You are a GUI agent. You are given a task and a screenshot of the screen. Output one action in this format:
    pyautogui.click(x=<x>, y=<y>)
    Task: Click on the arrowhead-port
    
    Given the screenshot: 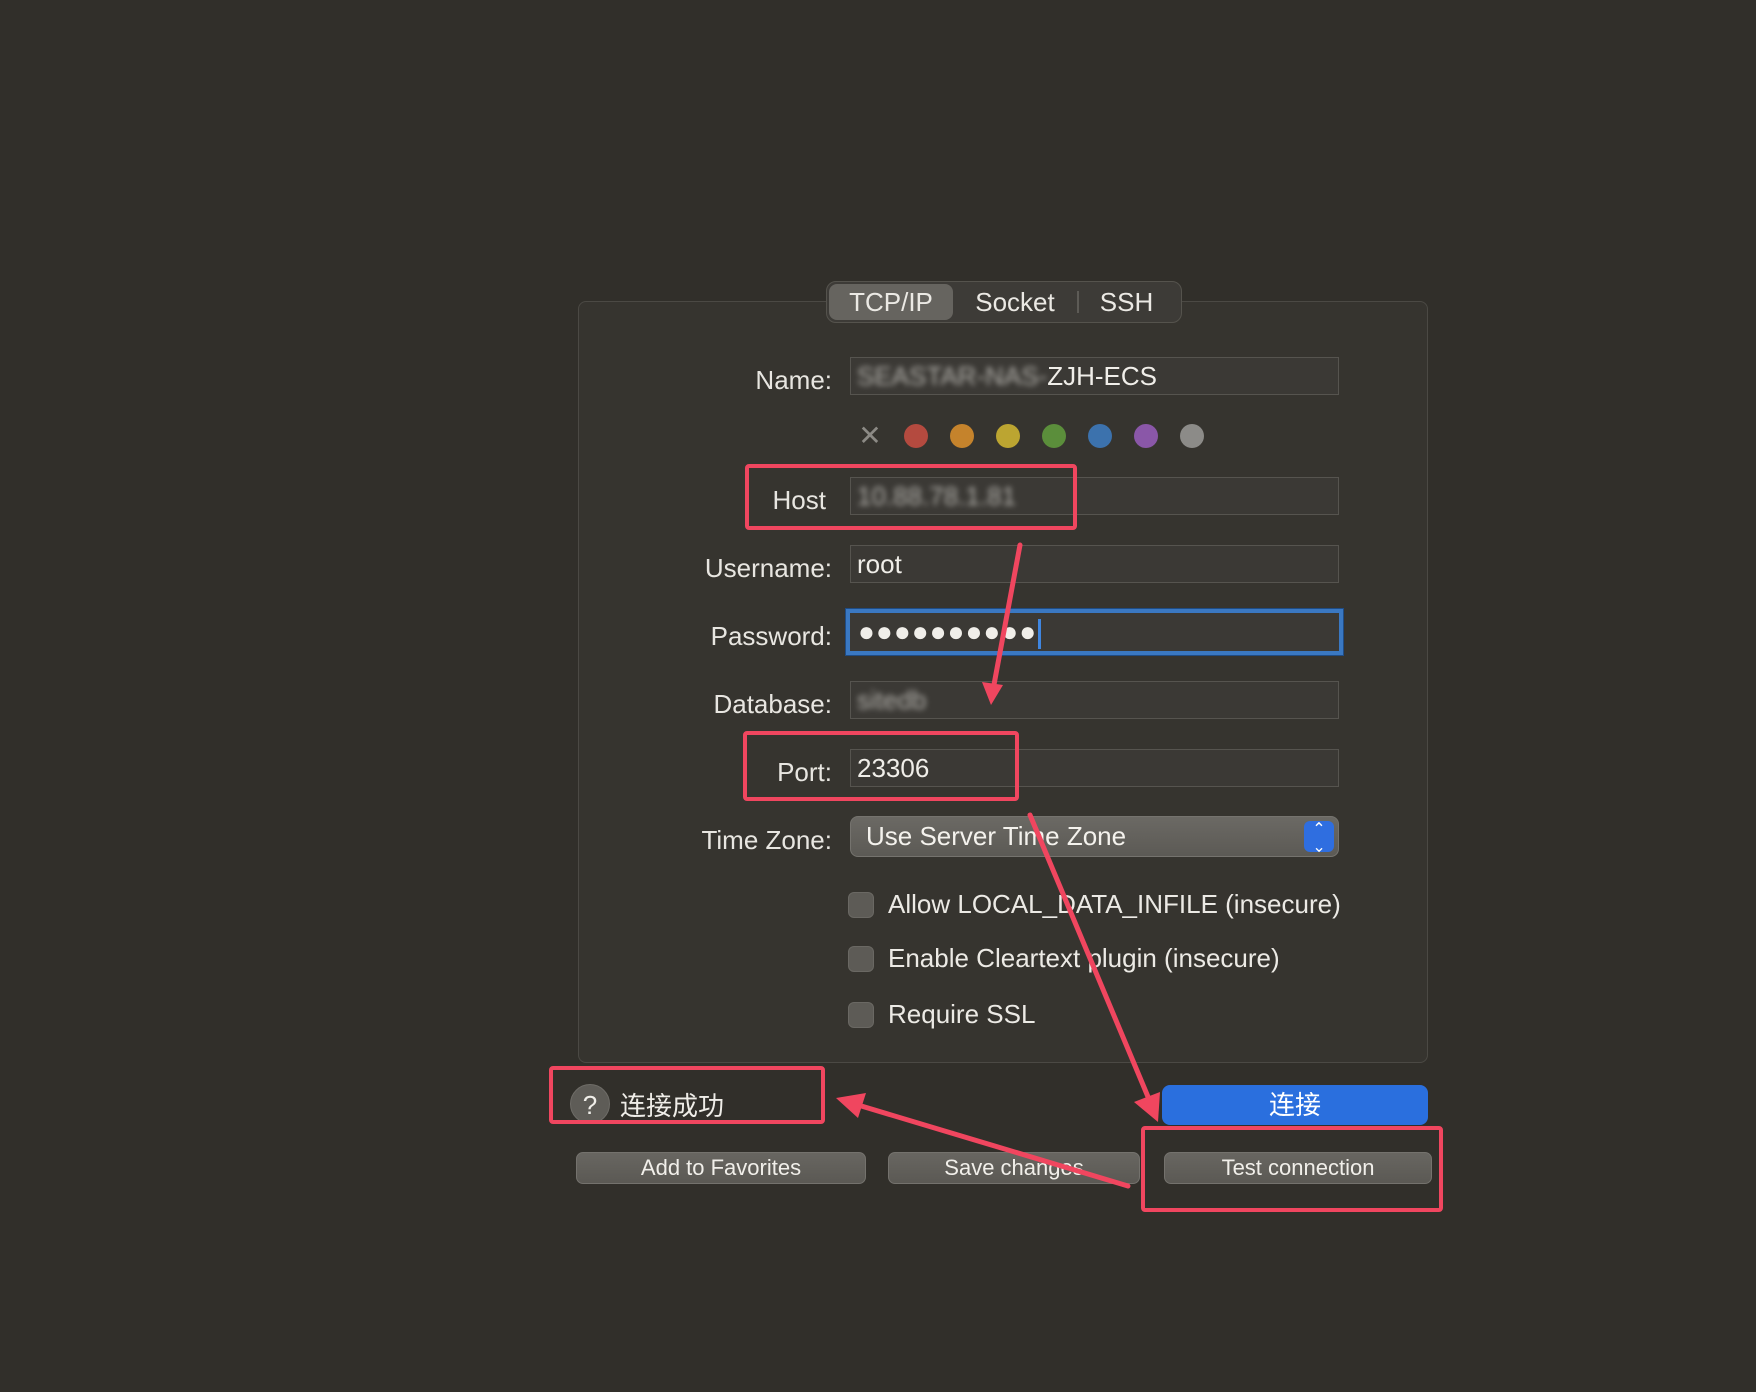 What is the action you would take?
    pyautogui.click(x=992, y=693)
    